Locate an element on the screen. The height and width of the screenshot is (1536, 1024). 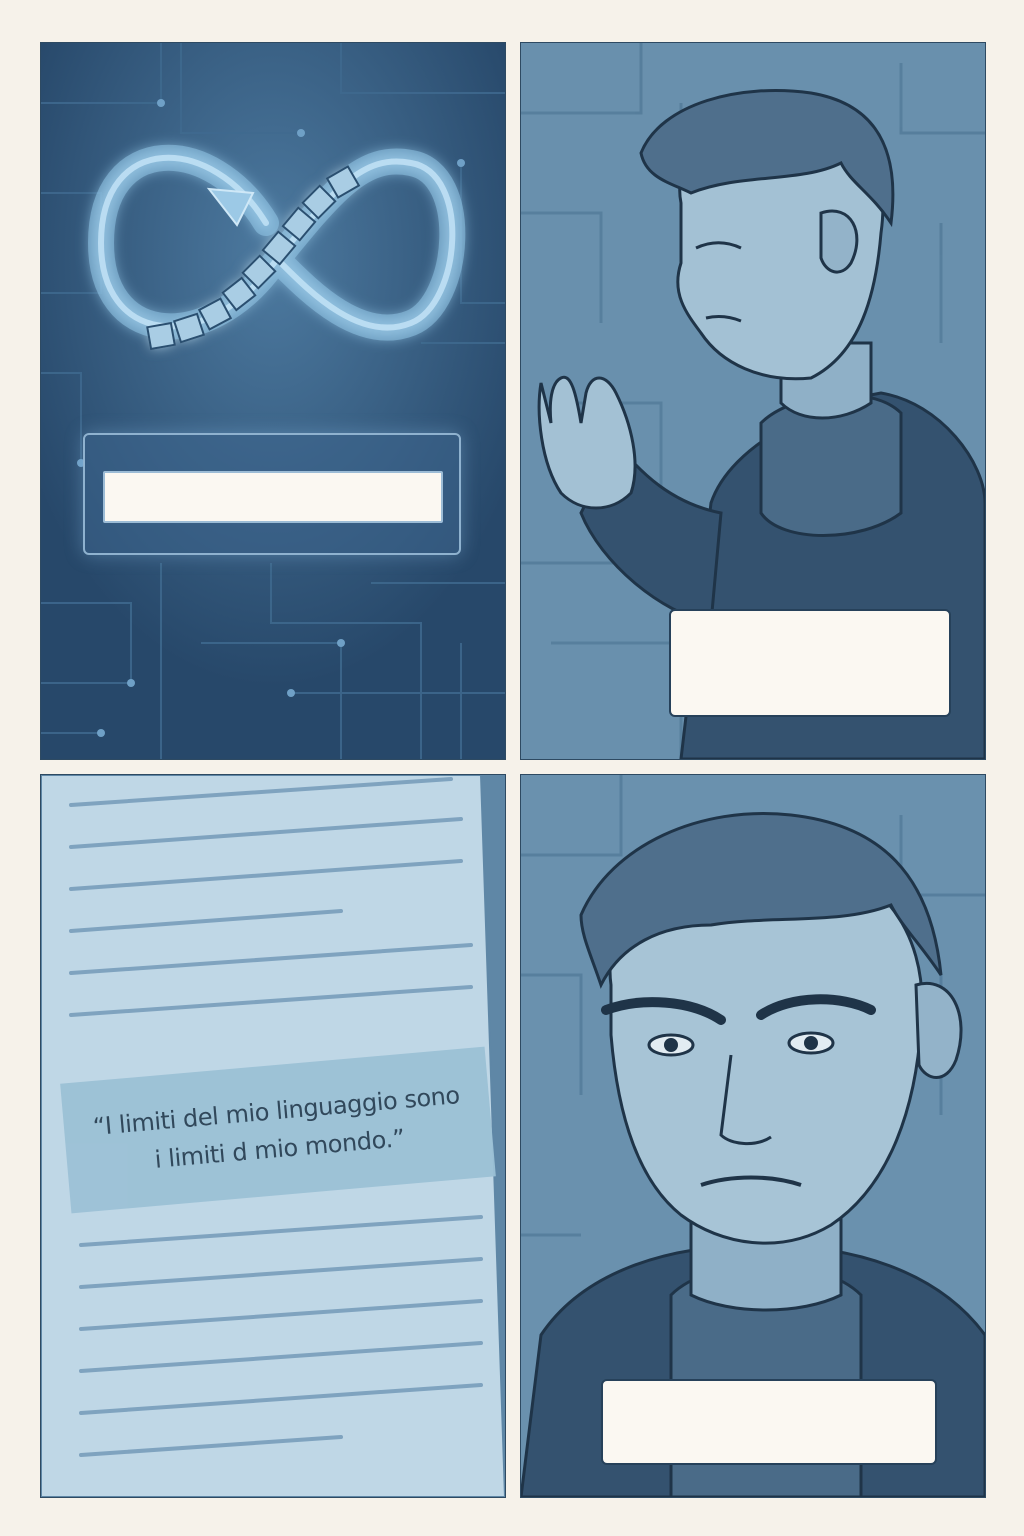
caption-frame is located at coordinates (272, 494).